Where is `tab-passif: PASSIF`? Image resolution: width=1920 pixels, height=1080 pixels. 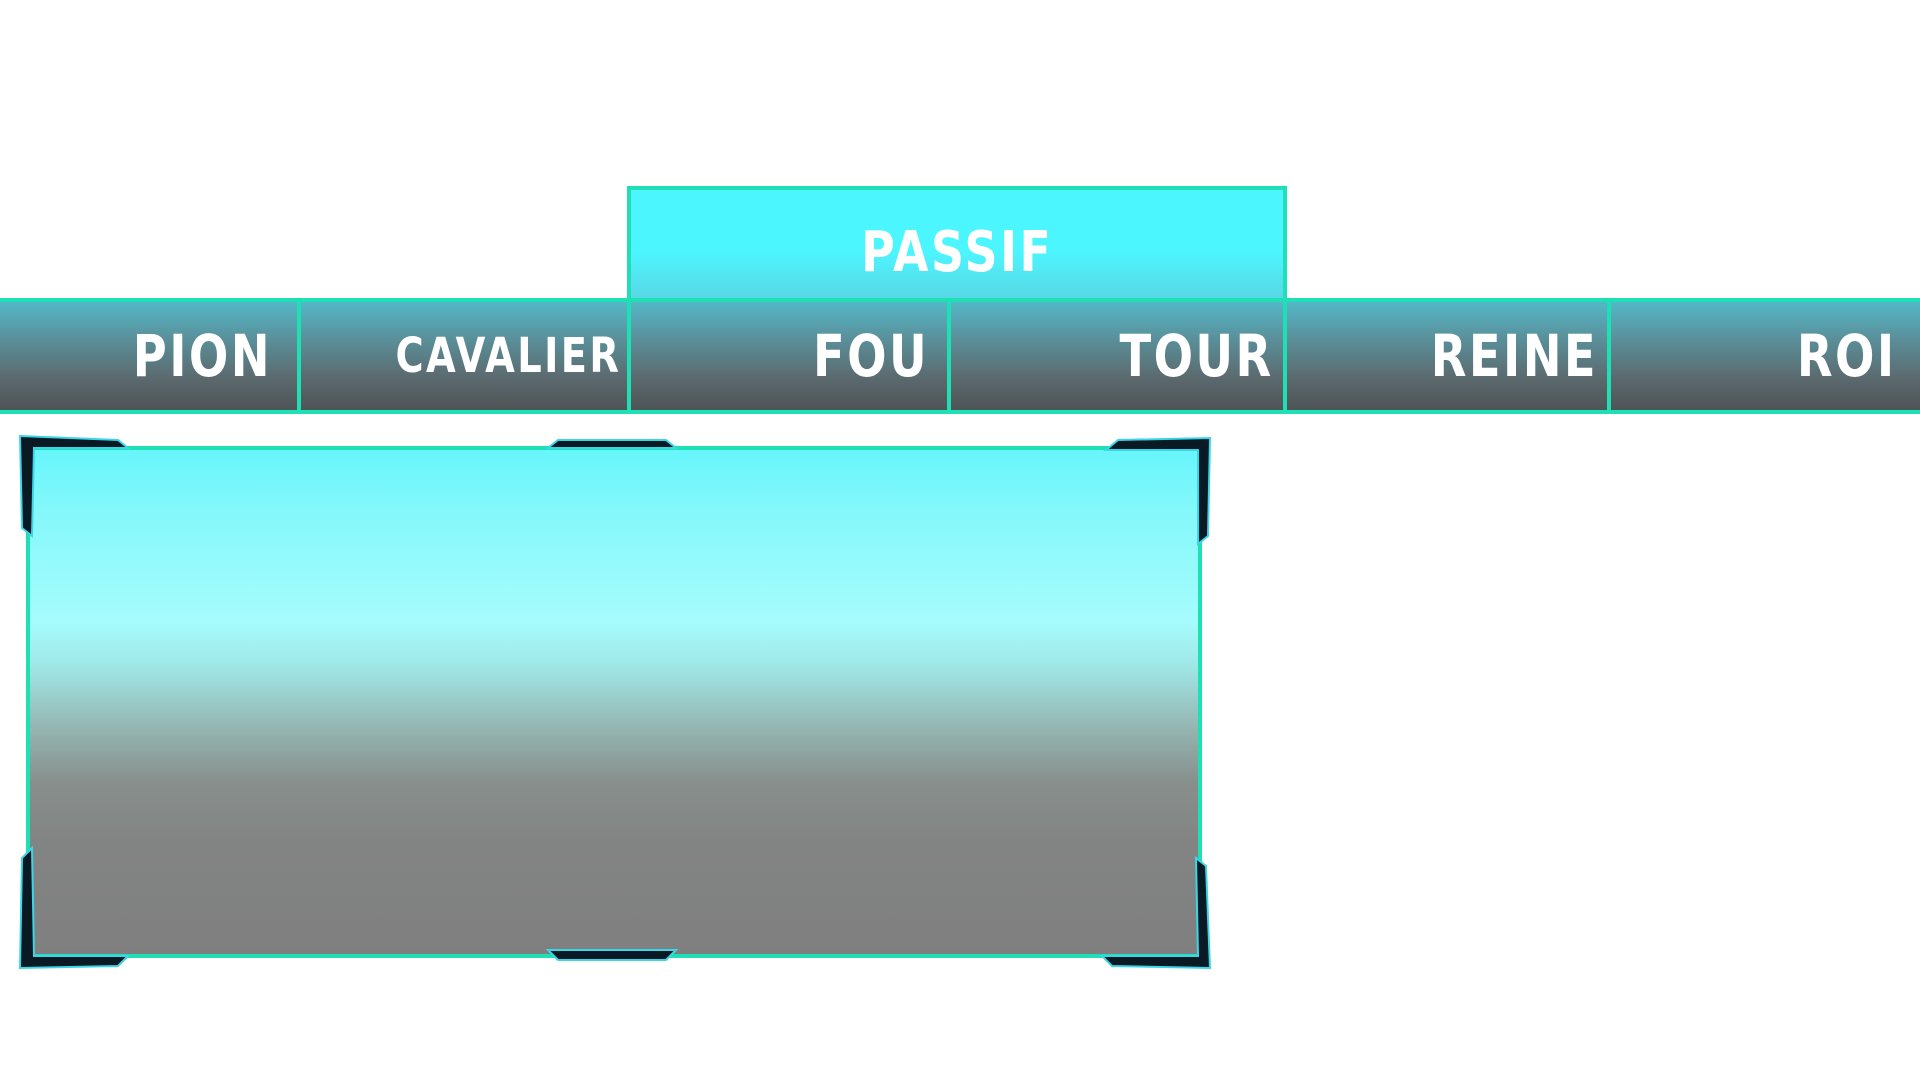 tab-passif: PASSIF is located at coordinates (957, 243).